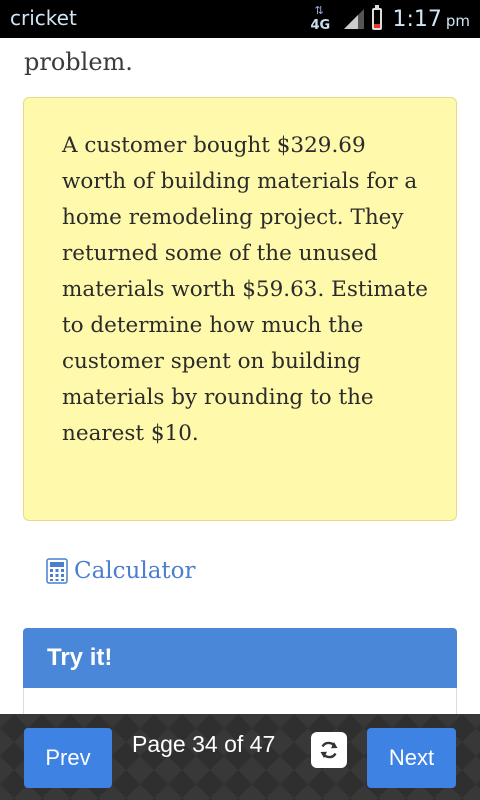 The width and height of the screenshot is (480, 800). I want to click on carrier-name: cricket, so click(43, 18).